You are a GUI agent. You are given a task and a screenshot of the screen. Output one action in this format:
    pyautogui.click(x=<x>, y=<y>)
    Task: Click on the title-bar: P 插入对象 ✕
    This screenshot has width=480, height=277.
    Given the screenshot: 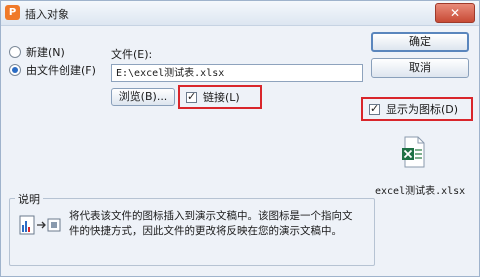 What is the action you would take?
    pyautogui.click(x=240, y=13)
    